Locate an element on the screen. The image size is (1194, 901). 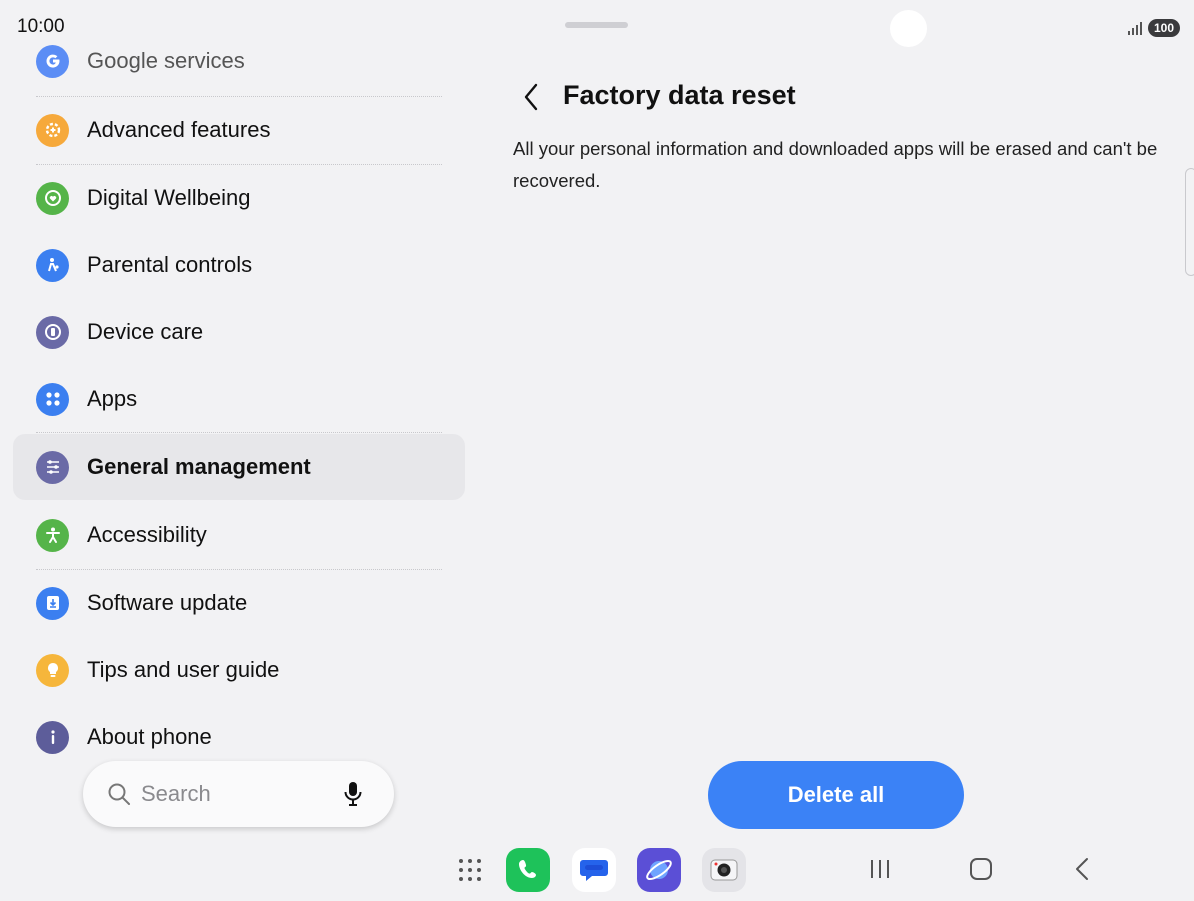
search-icon is located at coordinates (119, 794).